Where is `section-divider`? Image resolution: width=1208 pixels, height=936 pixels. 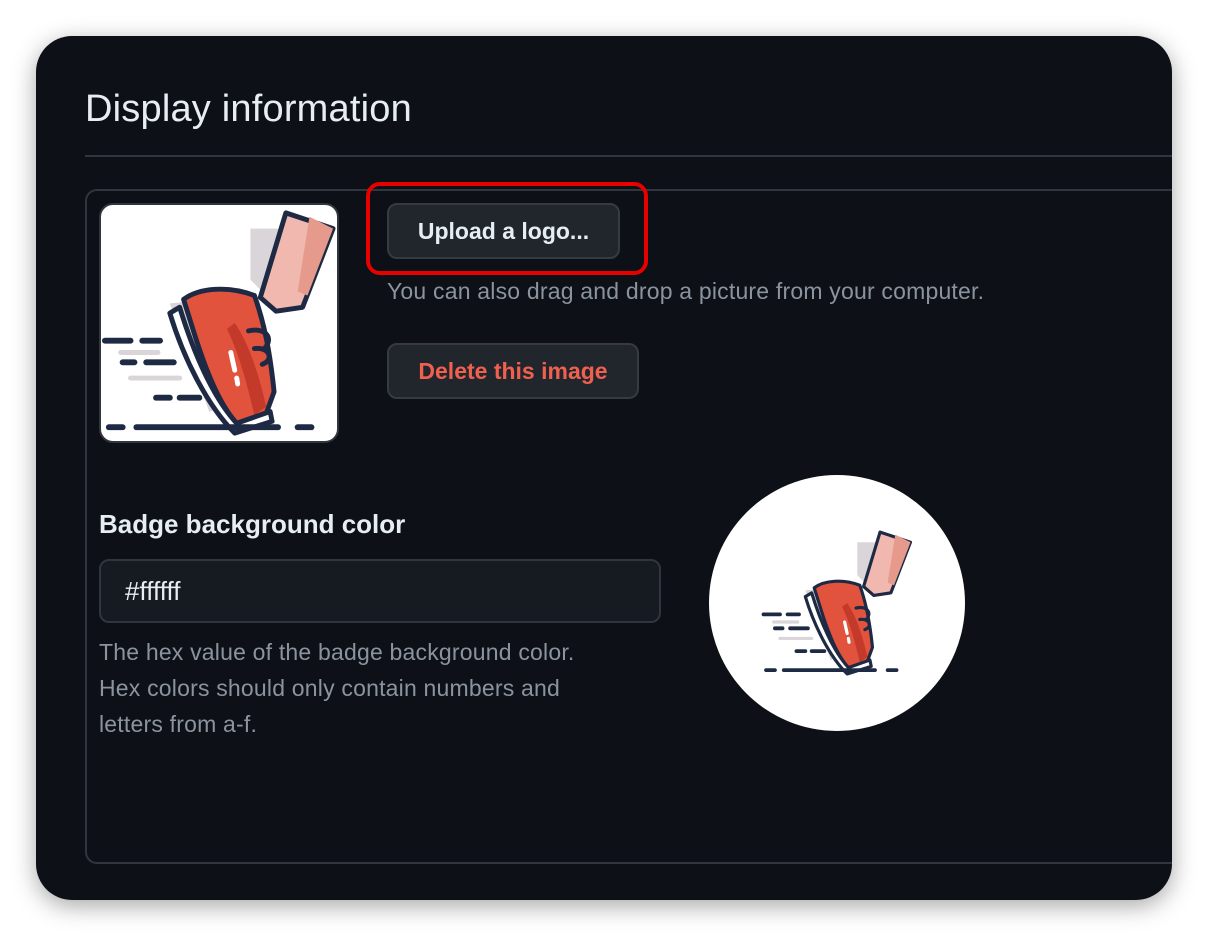
section-divider is located at coordinates (628, 156).